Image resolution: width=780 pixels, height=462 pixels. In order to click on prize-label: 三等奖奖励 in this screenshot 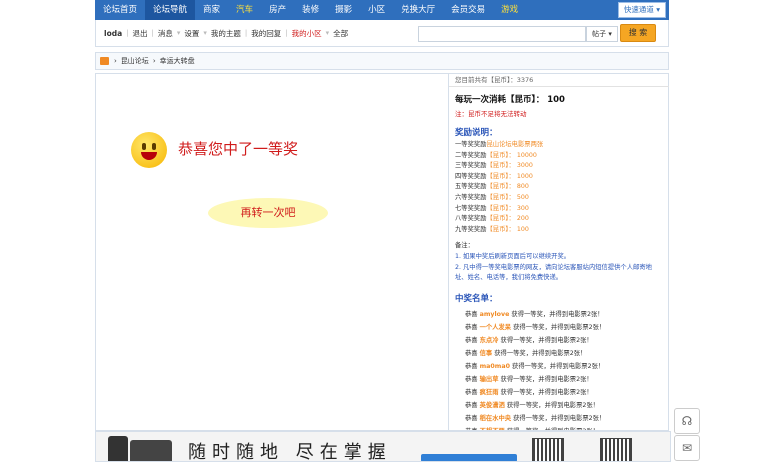, I will do `click(471, 166)`.